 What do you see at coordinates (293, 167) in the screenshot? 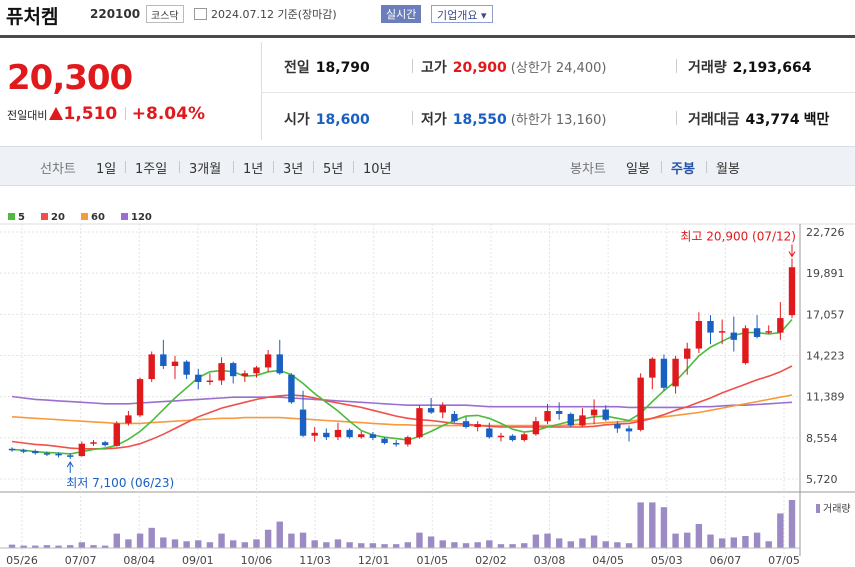
I see `period-3y: 3년` at bounding box center [293, 167].